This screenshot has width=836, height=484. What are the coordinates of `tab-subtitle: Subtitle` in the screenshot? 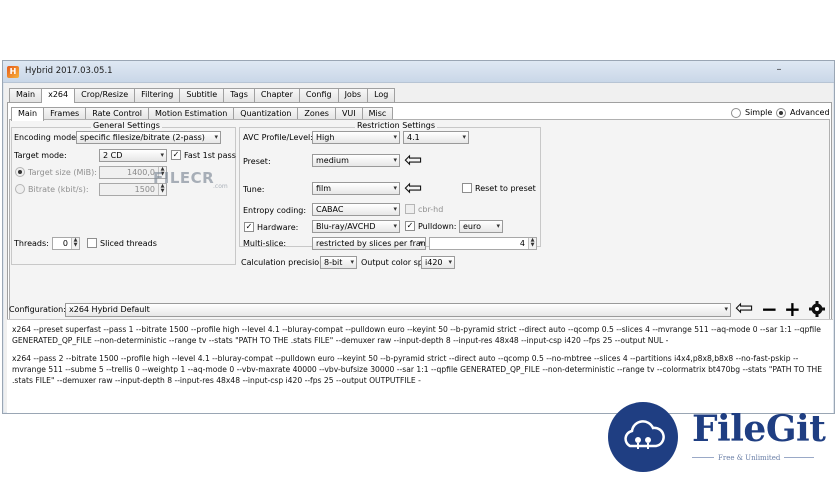 It's located at (202, 95).